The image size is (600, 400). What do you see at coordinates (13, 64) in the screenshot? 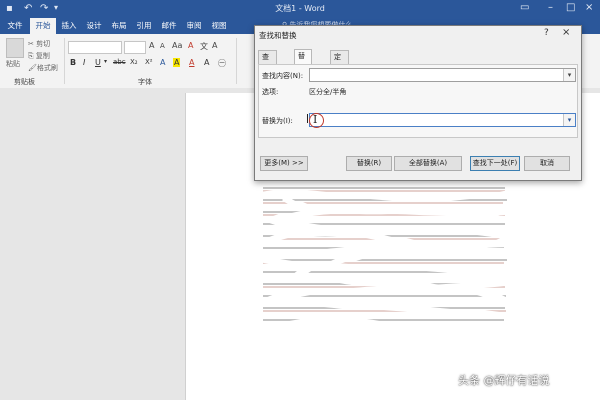
I see `paste-button: 粘贴` at bounding box center [13, 64].